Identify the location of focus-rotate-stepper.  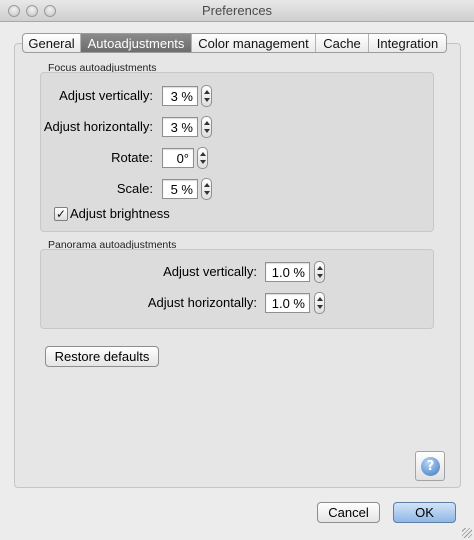
(202, 158).